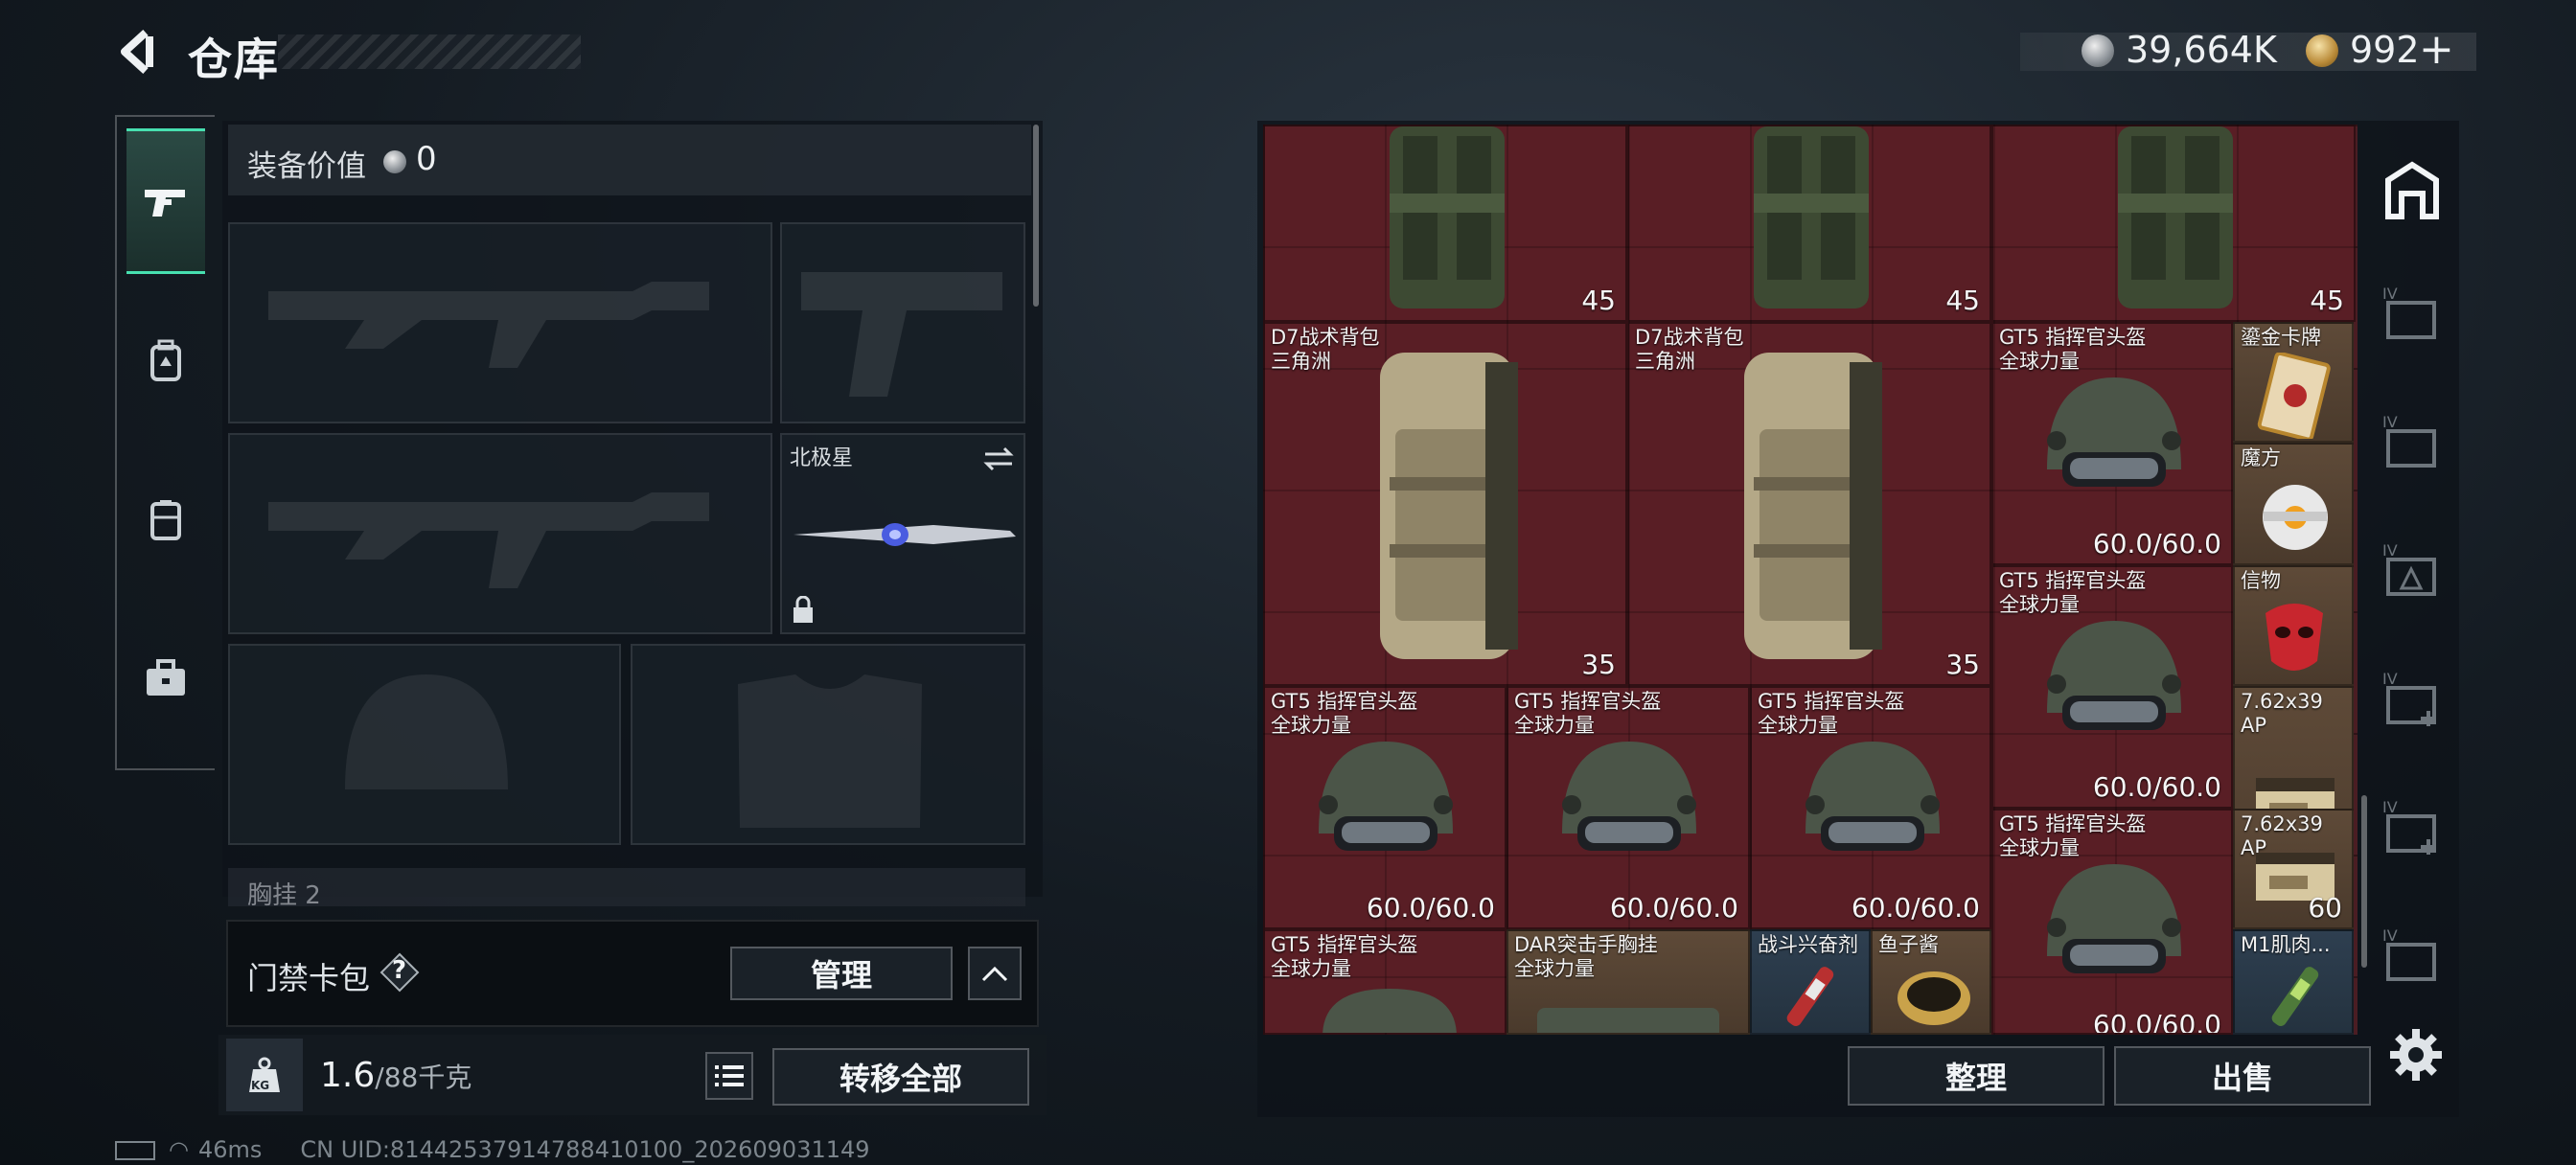 This screenshot has width=2576, height=1165. I want to click on helmet-slot, so click(424, 744).